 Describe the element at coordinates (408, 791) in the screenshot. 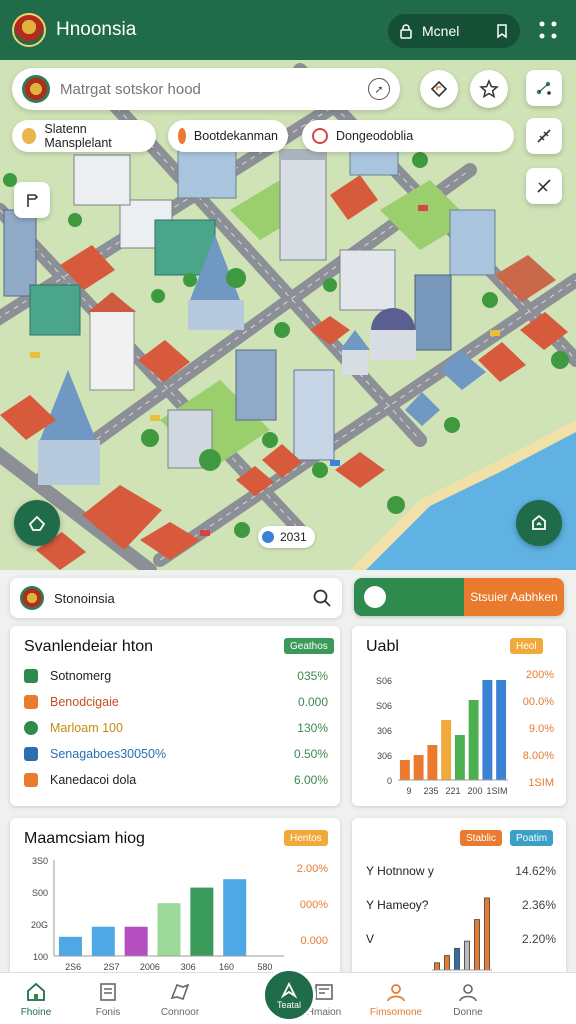

I see `x-tick-label: 9` at that location.